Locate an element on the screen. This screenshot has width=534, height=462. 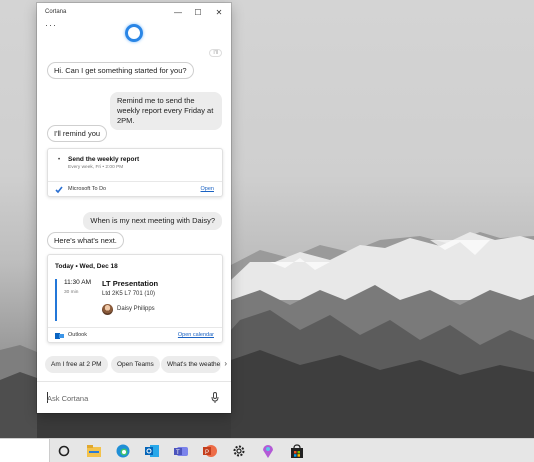
attendee-name: Daisy Philipps is located at coordinates (136, 309).